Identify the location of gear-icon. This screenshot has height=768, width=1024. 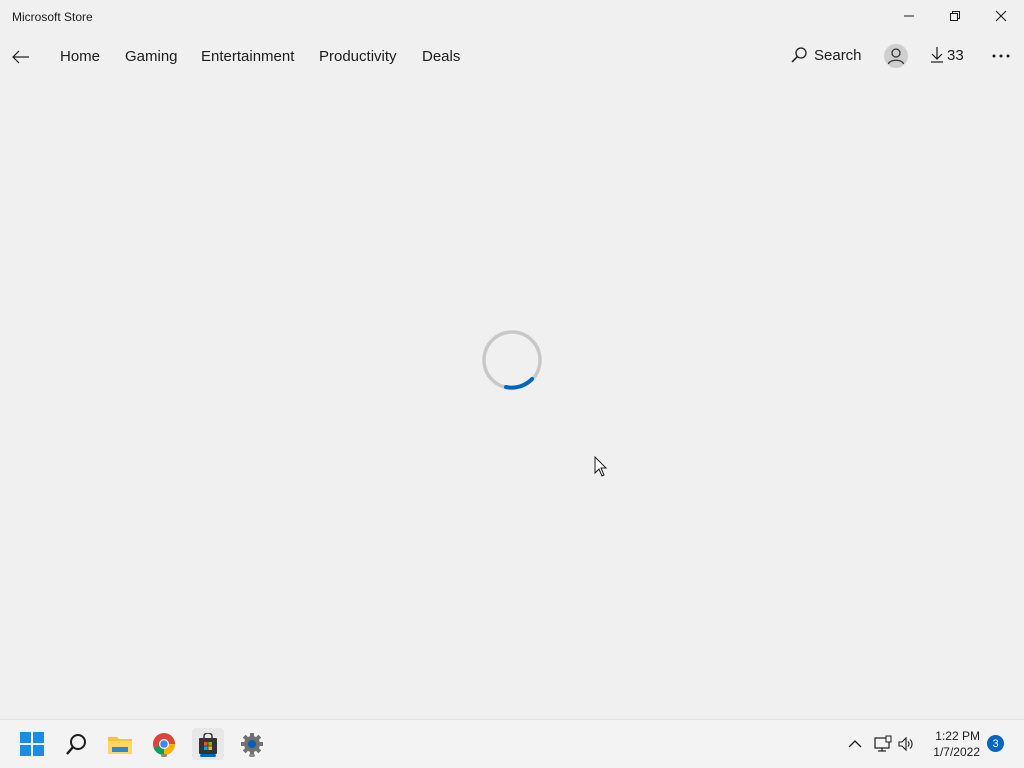
(252, 744).